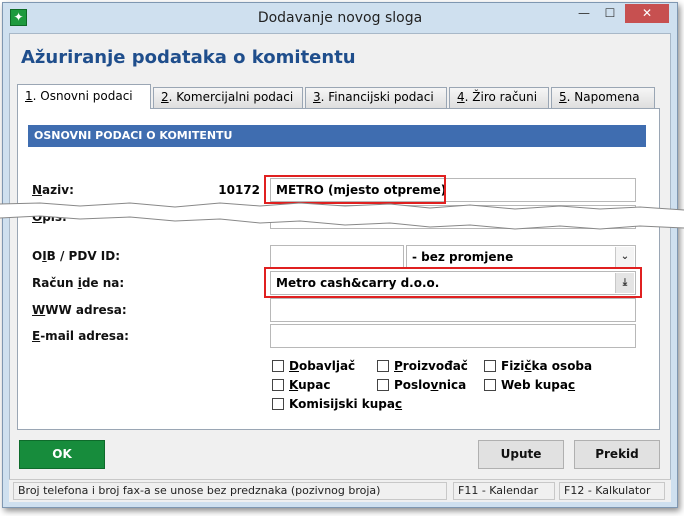  I want to click on torn-paper-divider, so click(342, 216).